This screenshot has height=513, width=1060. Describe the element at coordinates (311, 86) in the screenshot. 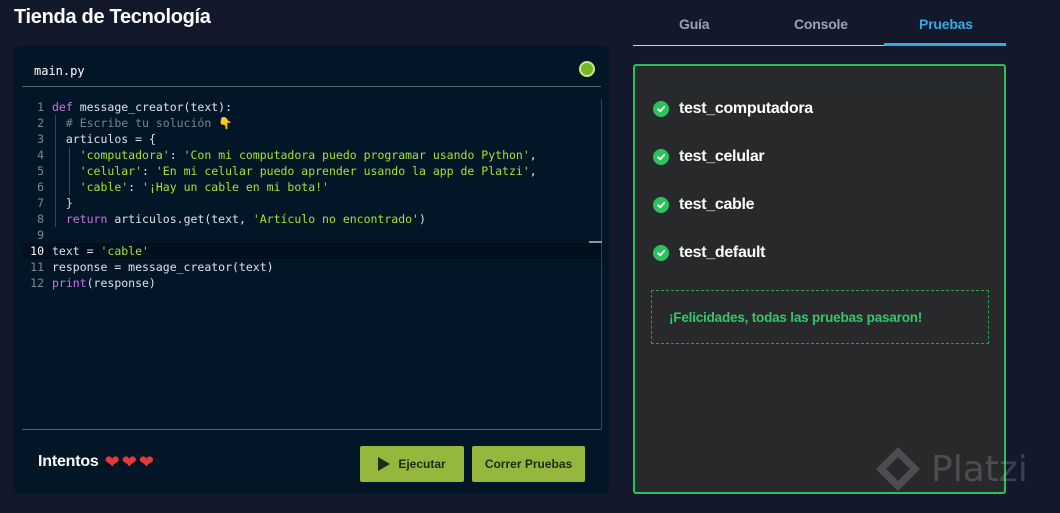

I see `editor-divider` at that location.